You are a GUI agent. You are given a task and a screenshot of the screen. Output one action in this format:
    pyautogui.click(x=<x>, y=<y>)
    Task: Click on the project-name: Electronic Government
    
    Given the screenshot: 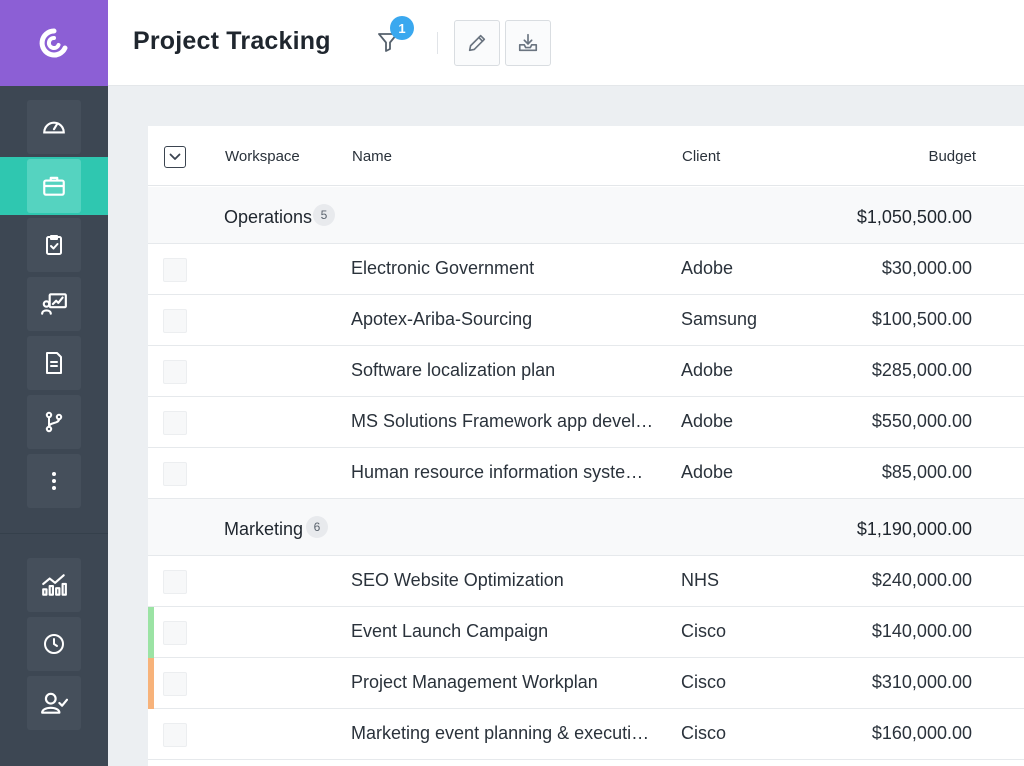 What is the action you would take?
    pyautogui.click(x=443, y=268)
    